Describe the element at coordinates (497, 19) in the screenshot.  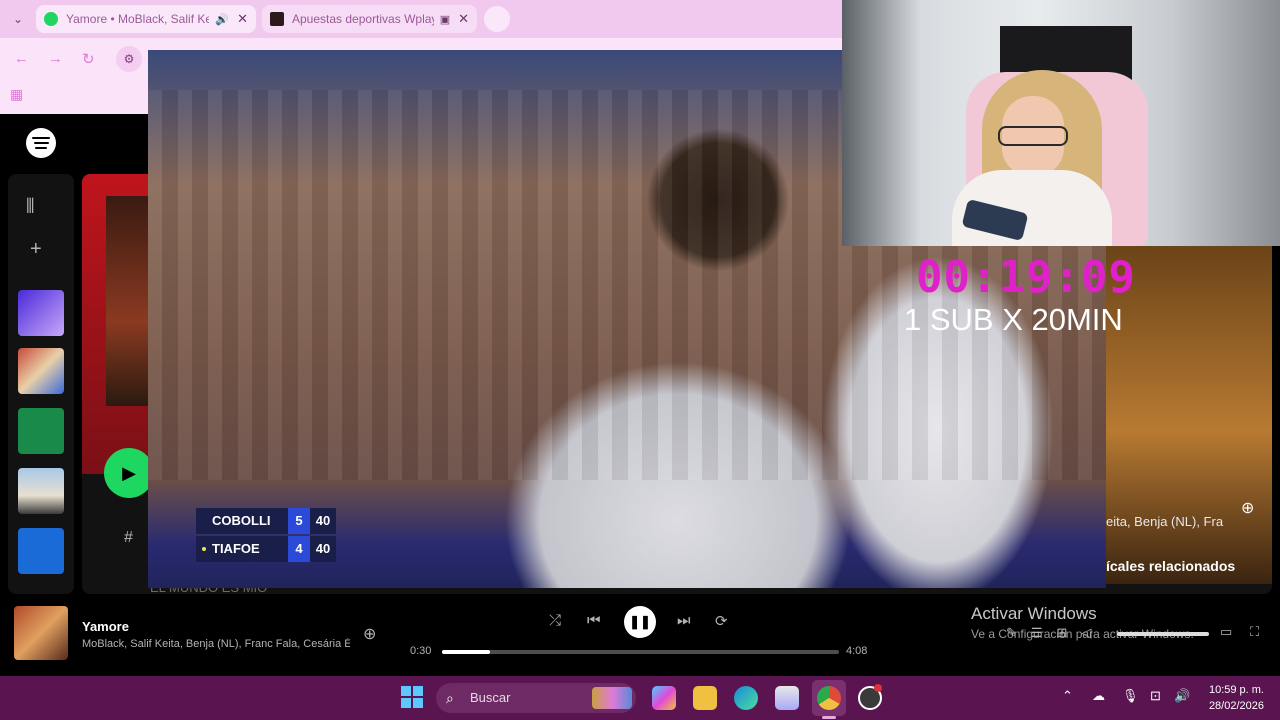
I see `new-tab-button` at that location.